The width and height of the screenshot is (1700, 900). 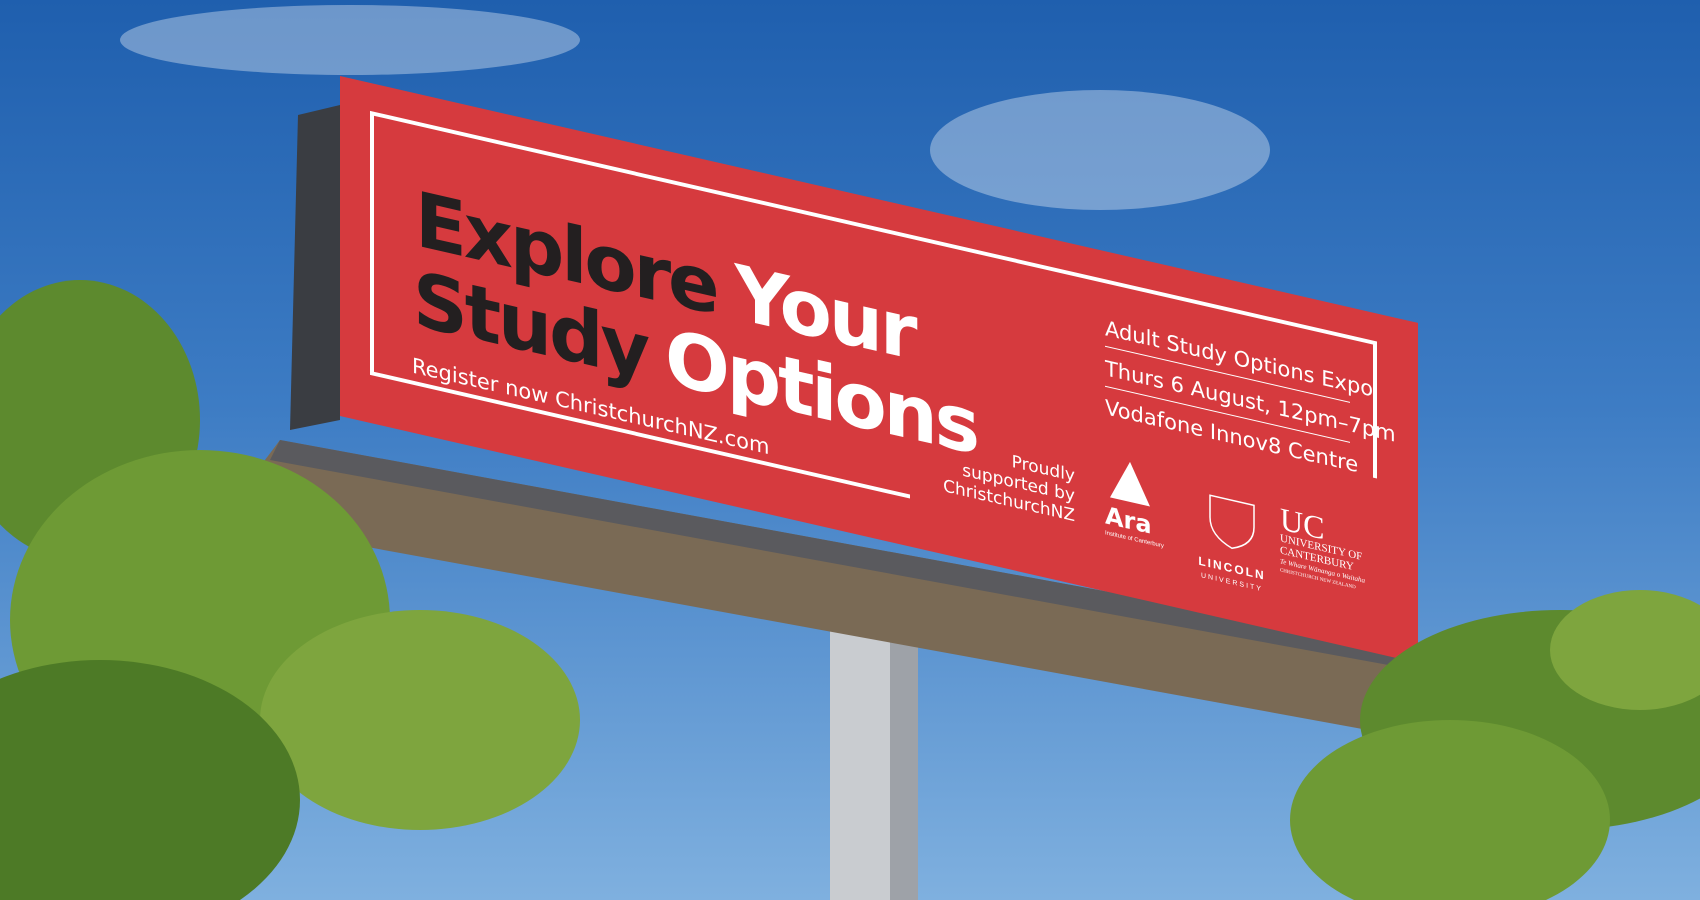 What do you see at coordinates (315, 267) in the screenshot?
I see `billboard-back` at bounding box center [315, 267].